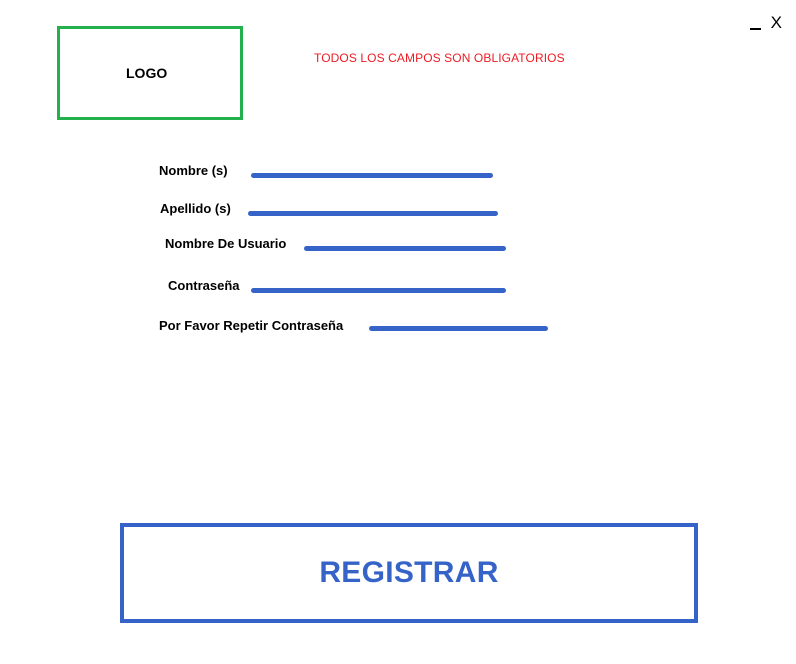  I want to click on repeat-password-label: Por Favor Repetir Contraseña, so click(251, 325).